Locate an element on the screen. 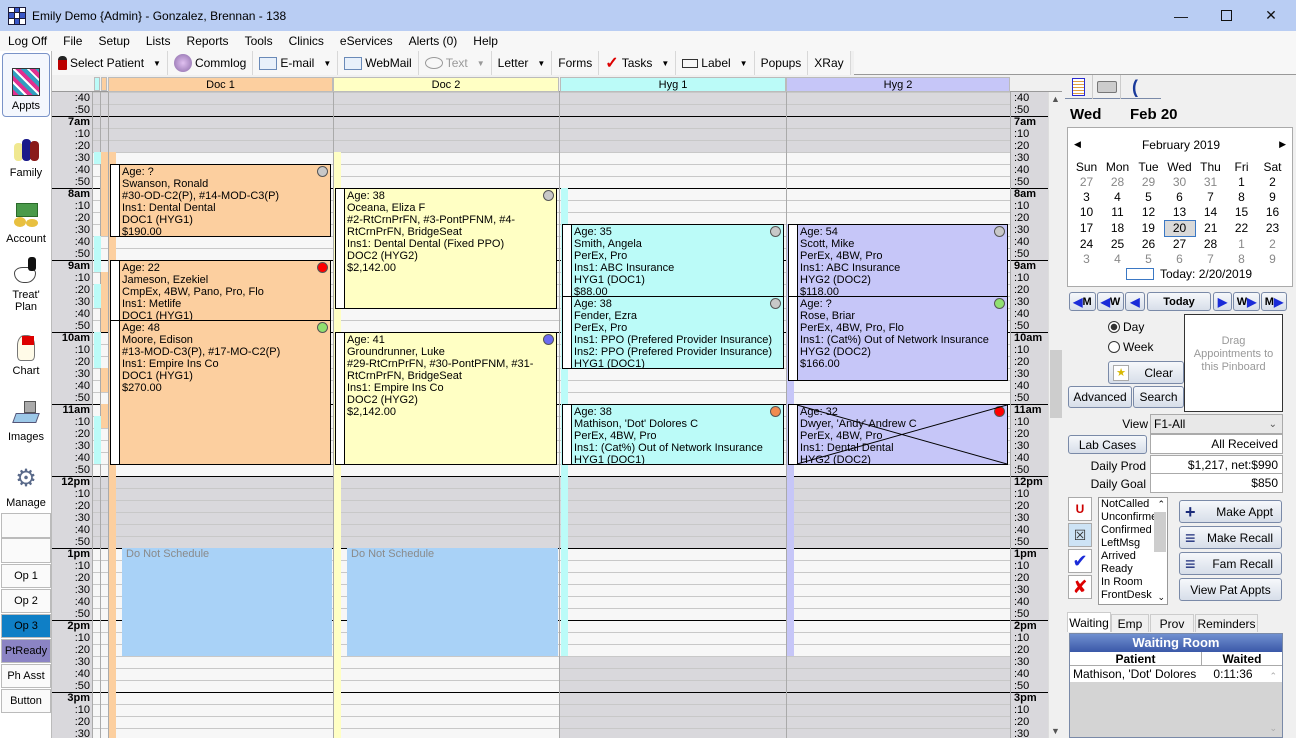 The height and width of the screenshot is (738, 1296). webmail-button: WebMail is located at coordinates (378, 63).